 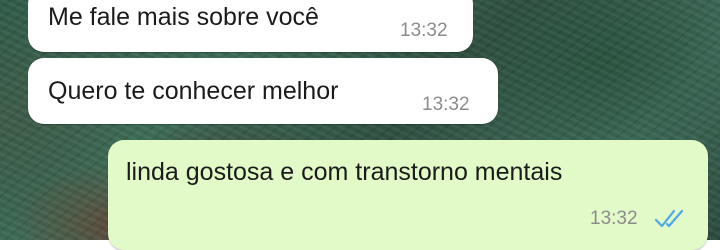 I want to click on message-text: Me fale mais sobre você, so click(x=183, y=17).